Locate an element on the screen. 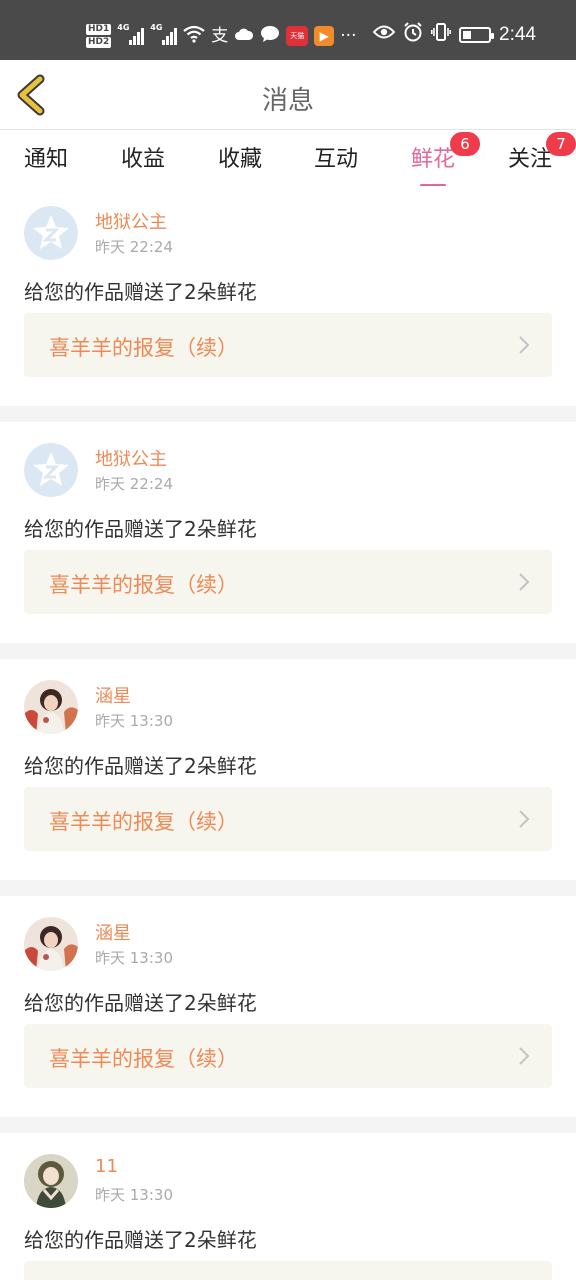 The image size is (576, 1280). tab-badge: 7 is located at coordinates (561, 144).